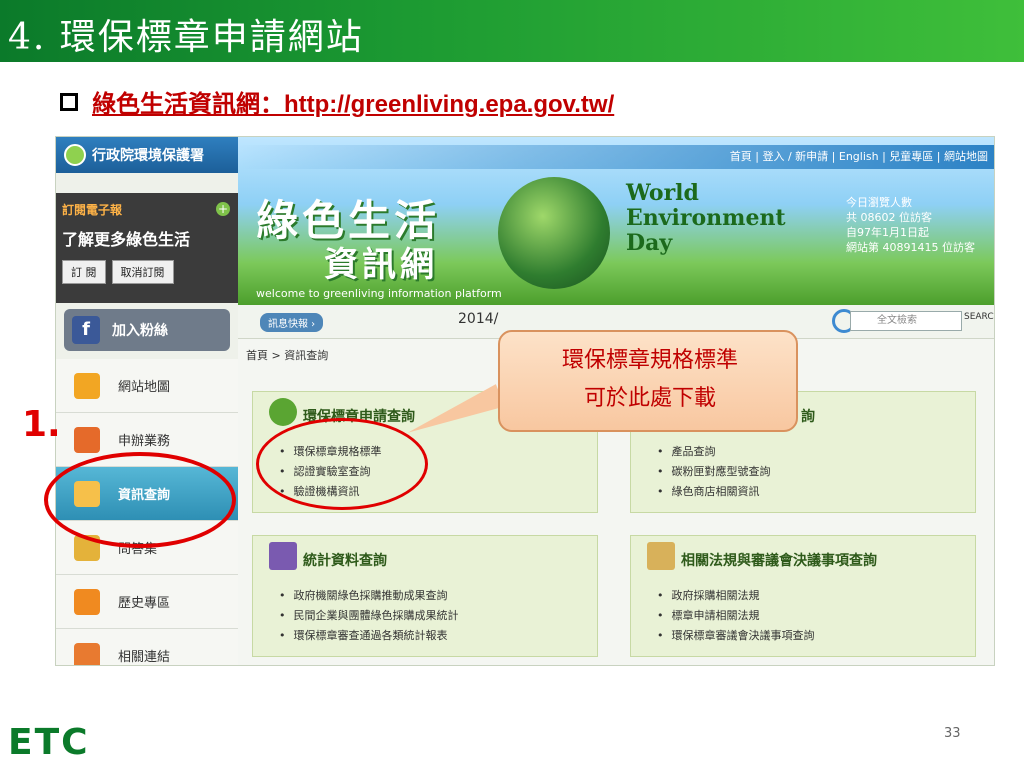  What do you see at coordinates (86, 330) in the screenshot?
I see `facebook-icon: f` at bounding box center [86, 330].